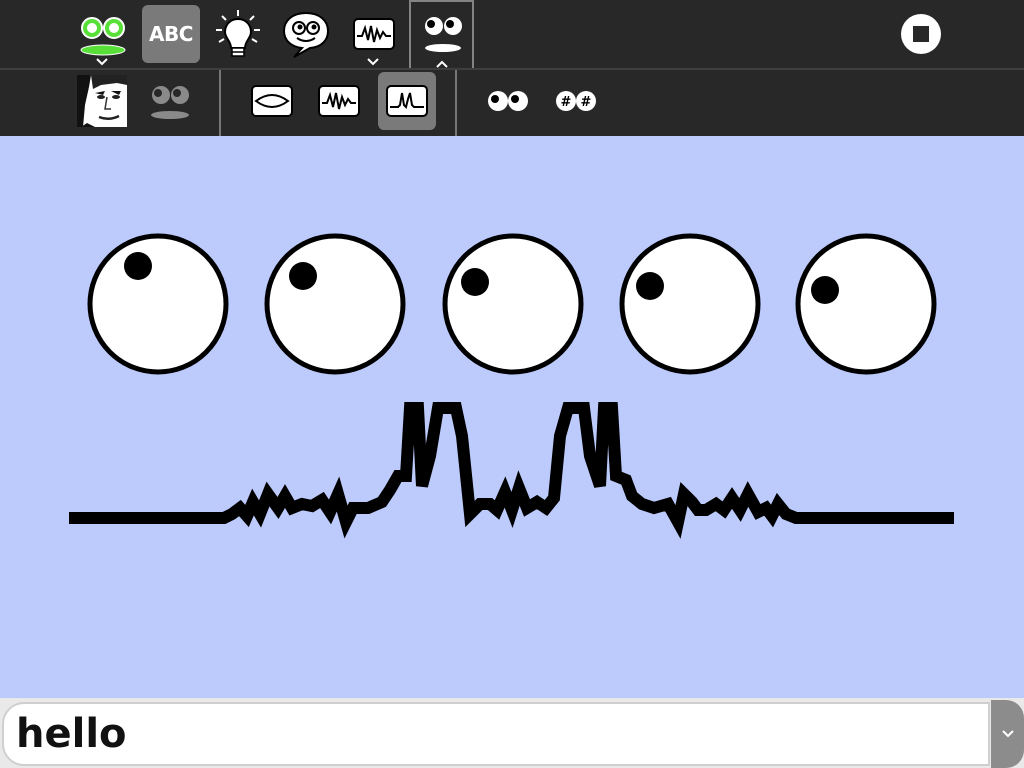 The image size is (1024, 768). I want to click on mouth-wave-icon, so click(339, 101).